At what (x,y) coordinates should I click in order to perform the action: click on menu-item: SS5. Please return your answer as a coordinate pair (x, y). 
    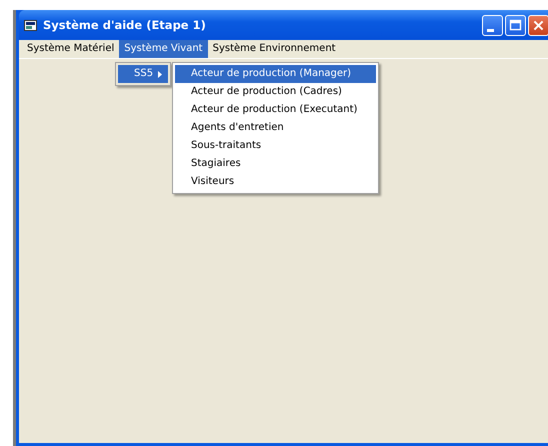
    Looking at the image, I should click on (143, 74).